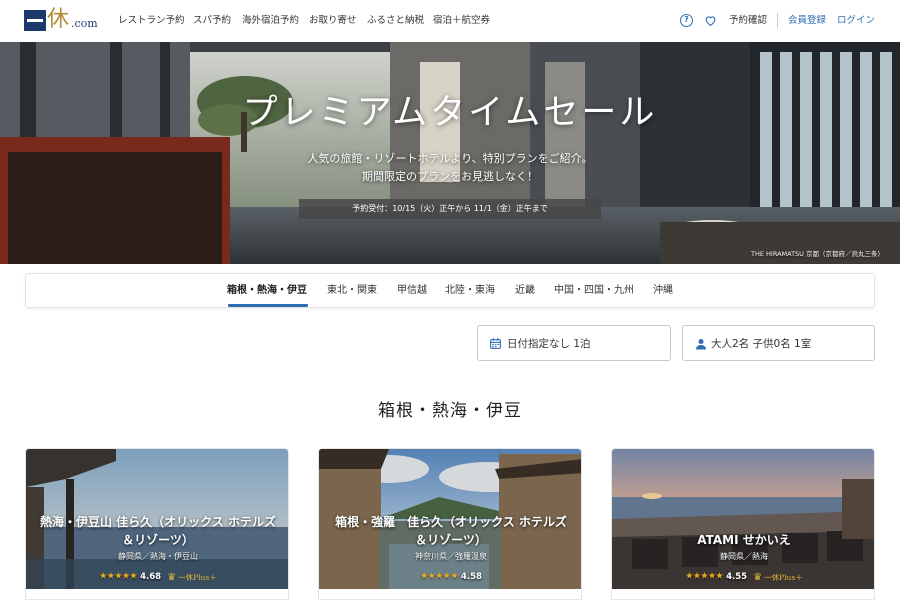  Describe the element at coordinates (158, 556) in the screenshot. I see `hotel-area: 静岡県／熱海・伊豆山` at that location.